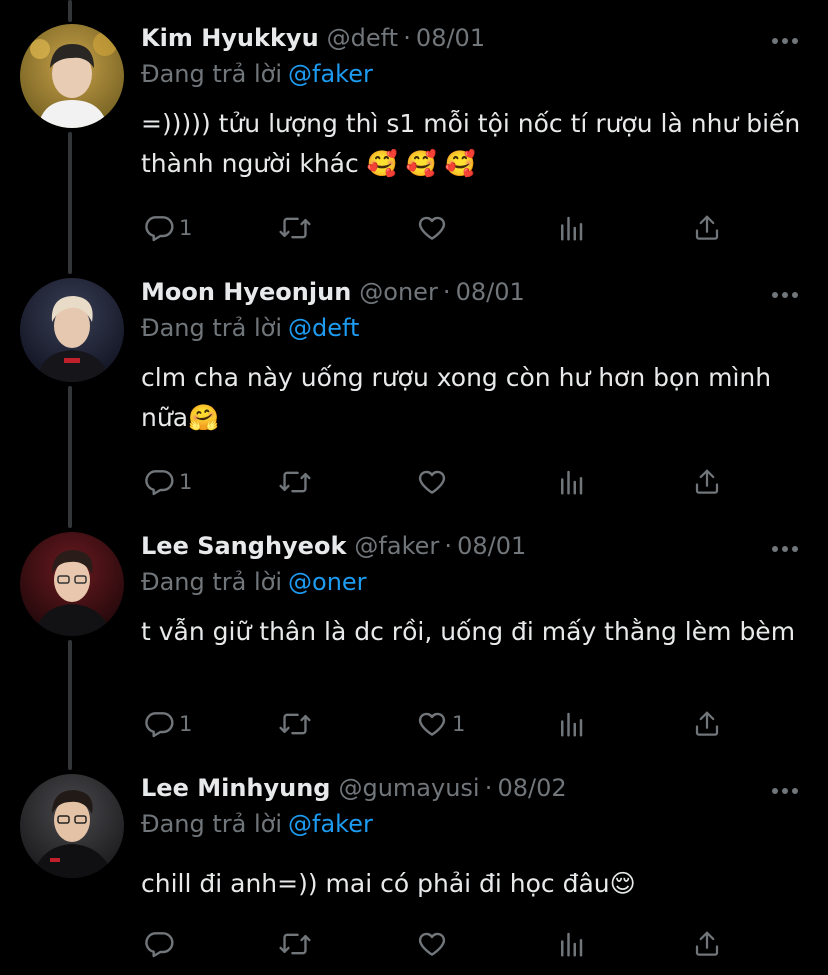 The width and height of the screenshot is (828, 975). I want to click on action-bar: 1 1, so click(414, 724).